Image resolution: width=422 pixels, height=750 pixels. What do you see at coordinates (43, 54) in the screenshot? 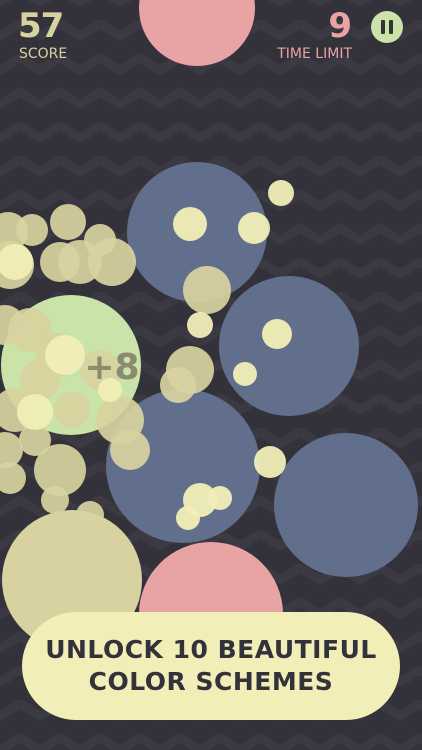
I see `score-label: SCORE` at bounding box center [43, 54].